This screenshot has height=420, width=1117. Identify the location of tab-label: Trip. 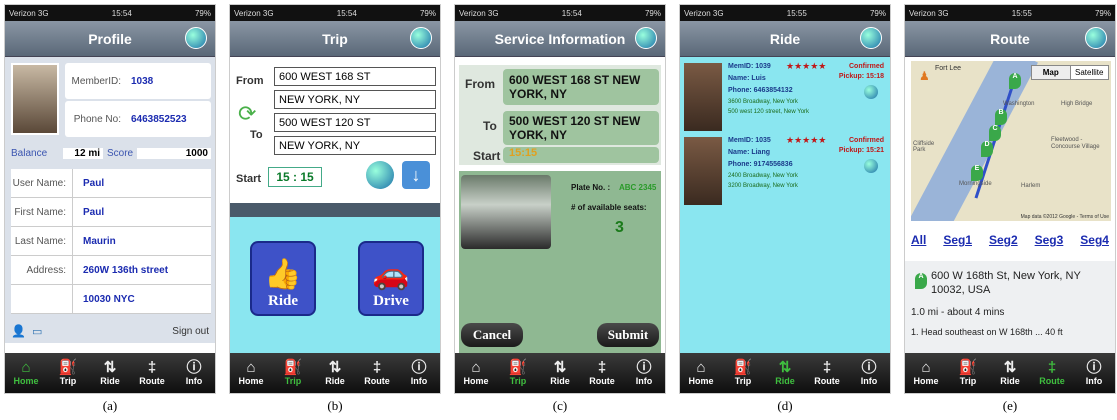
(518, 381).